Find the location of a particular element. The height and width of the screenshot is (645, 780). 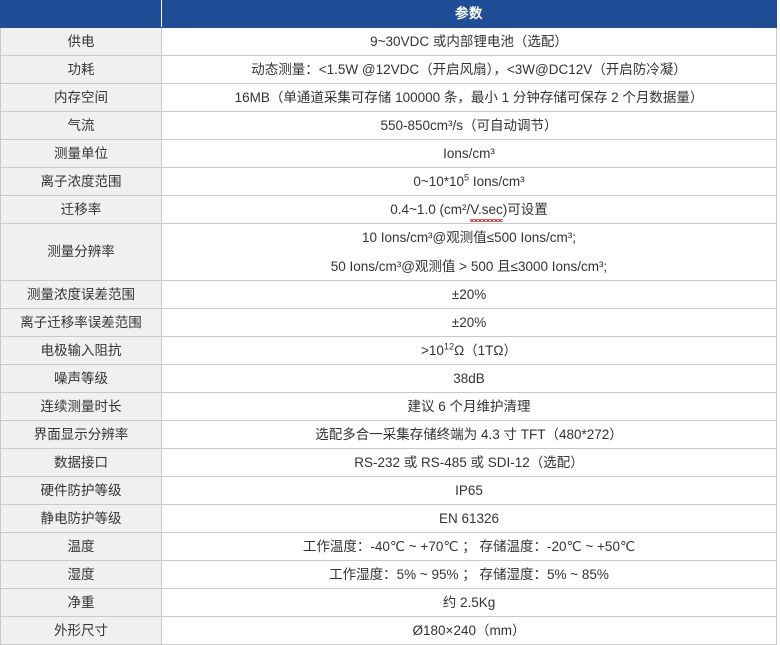

parameter-value-cell: 0~10*105 Ions/cm³ is located at coordinates (469, 181).